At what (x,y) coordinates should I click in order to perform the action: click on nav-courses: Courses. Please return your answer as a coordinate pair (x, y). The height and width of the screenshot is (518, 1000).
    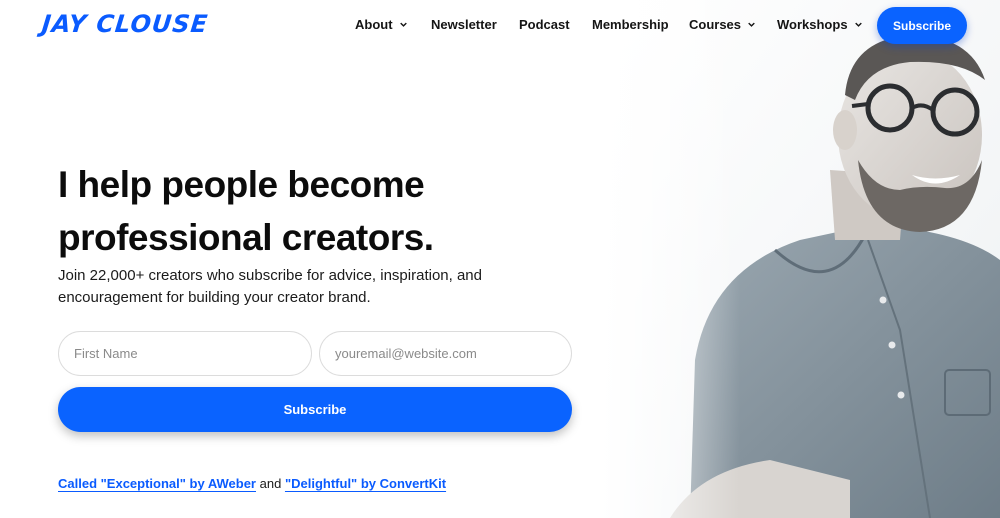
    Looking at the image, I should click on (722, 24).